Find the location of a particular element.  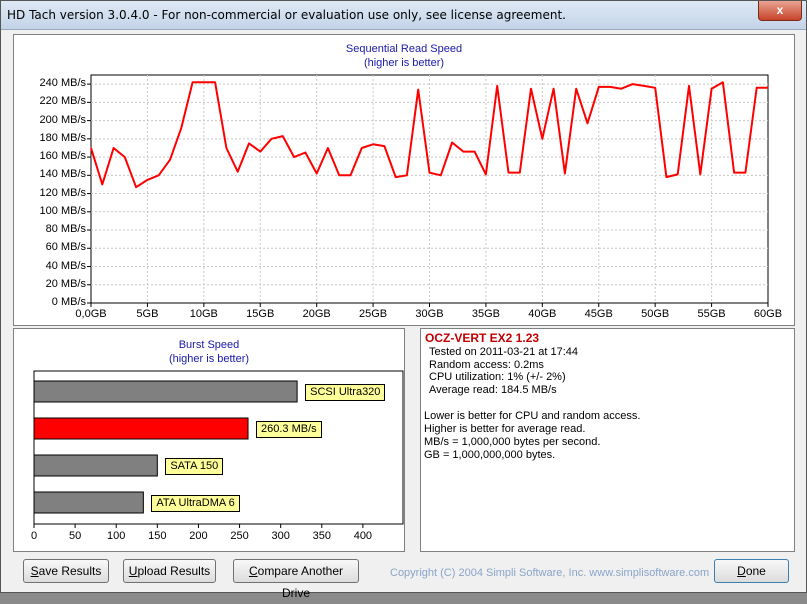

burst-xtick-label: 200 is located at coordinates (198, 536).